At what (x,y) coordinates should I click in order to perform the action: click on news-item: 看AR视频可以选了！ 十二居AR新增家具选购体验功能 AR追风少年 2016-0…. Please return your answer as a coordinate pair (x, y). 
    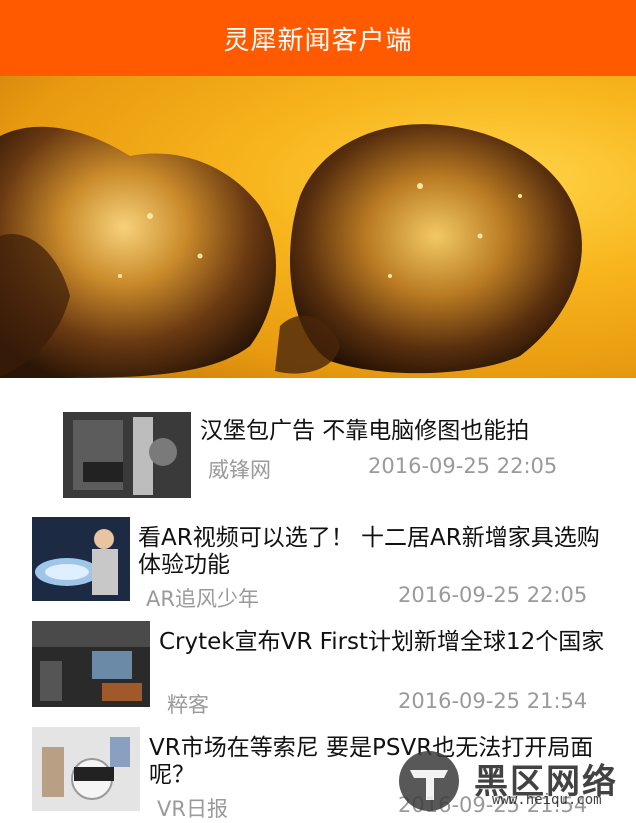
    Looking at the image, I should click on (318, 564).